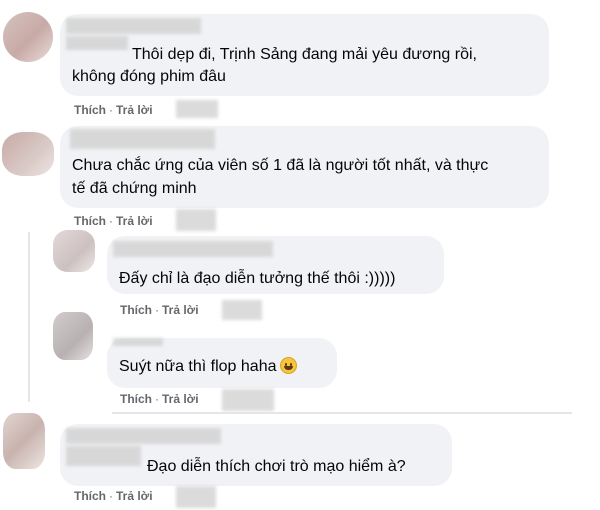  What do you see at coordinates (276, 466) in the screenshot?
I see `comment-text: Đạo diễn thích chơi trò mạo hiểm à?` at bounding box center [276, 466].